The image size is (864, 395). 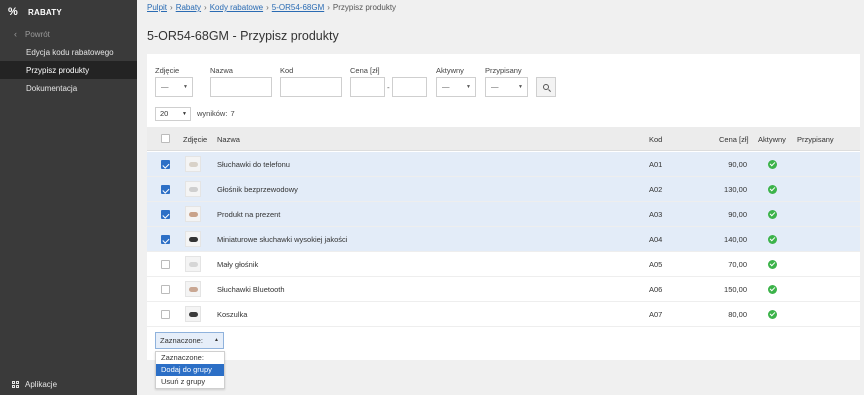 I want to click on table-row: Głośnik bezprzewodowy A02 130,00, so click(x=503, y=189).